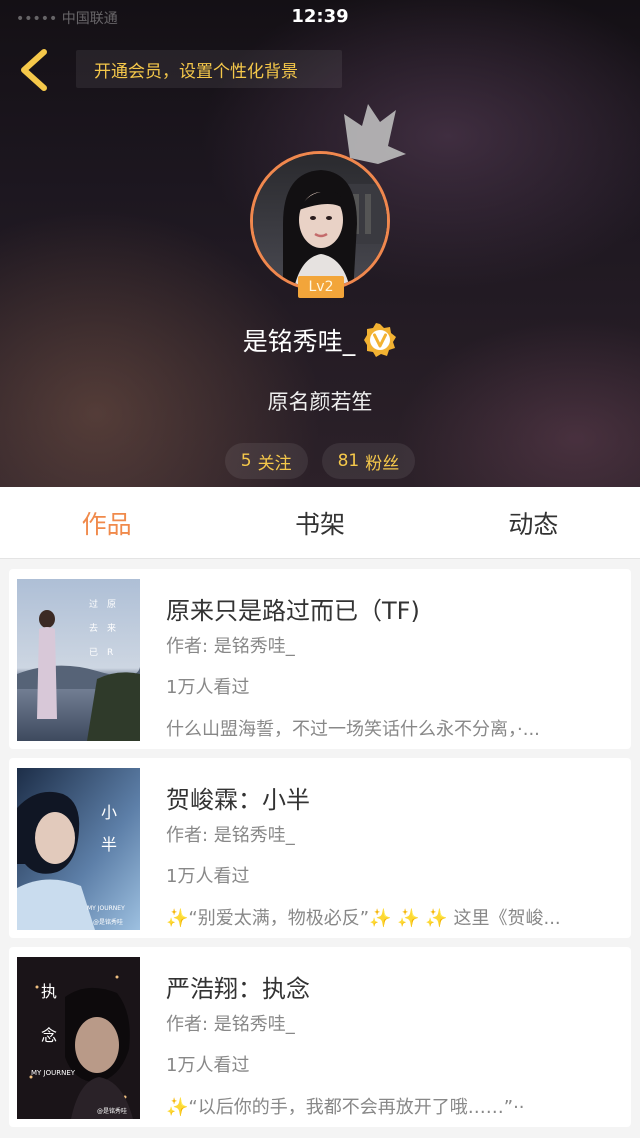 The width and height of the screenshot is (640, 1138). Describe the element at coordinates (93, 604) in the screenshot. I see `cover-char: 过` at that location.